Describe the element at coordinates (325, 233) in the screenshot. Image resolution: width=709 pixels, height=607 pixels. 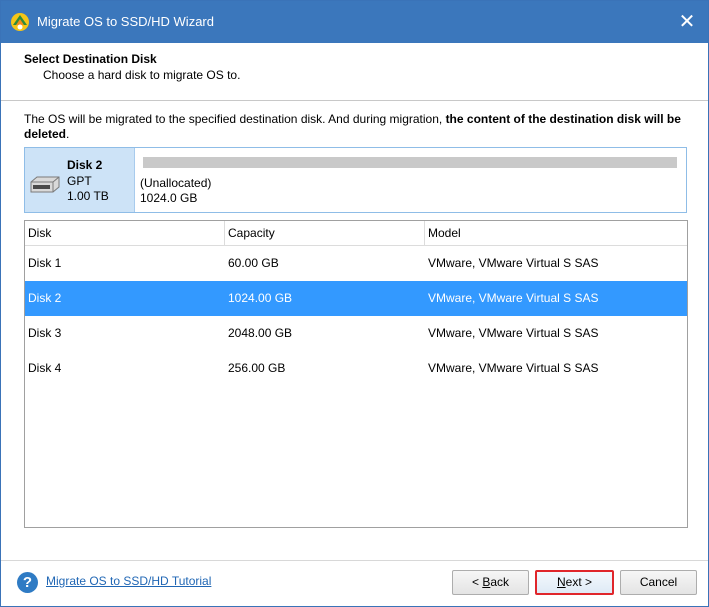
I see `column-header-capacity: Capacity` at that location.